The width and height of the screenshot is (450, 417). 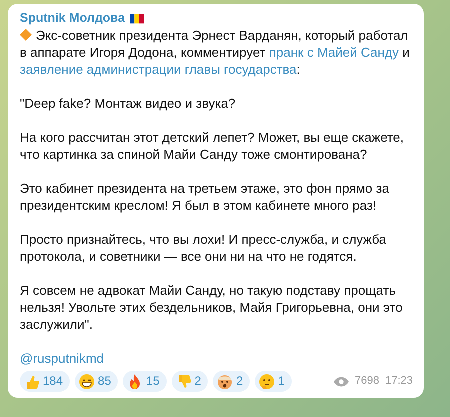 What do you see at coordinates (225, 382) in the screenshot?
I see `shocked-face-icon` at bounding box center [225, 382].